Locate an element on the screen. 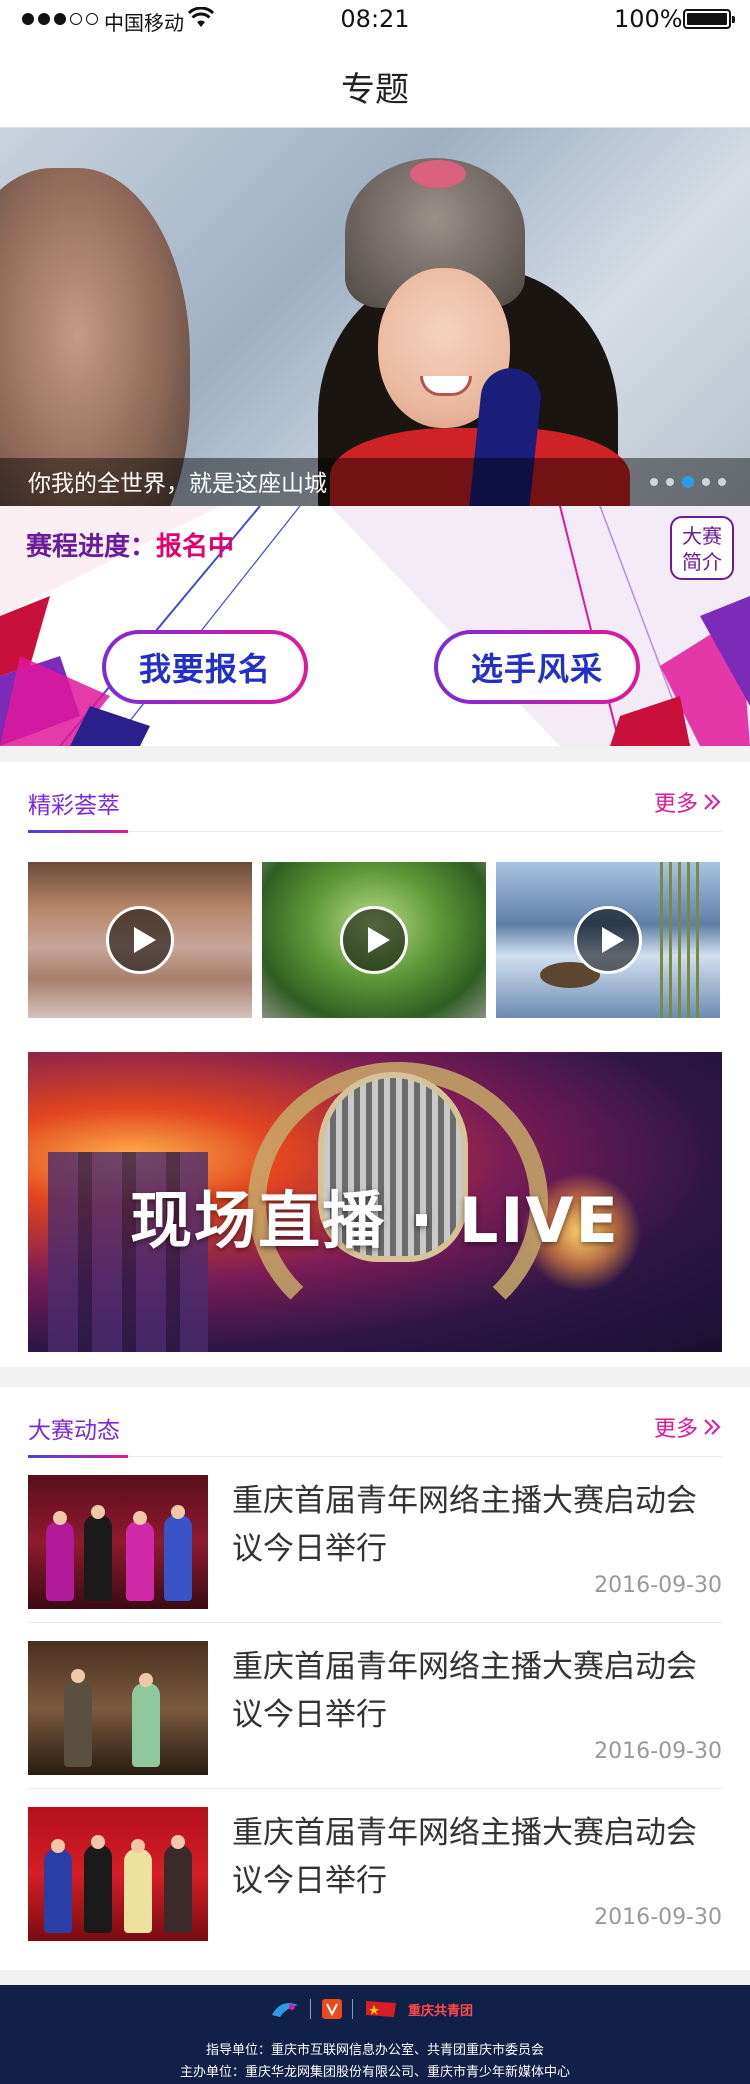 This screenshot has height=2084, width=750. league-flag-icon is located at coordinates (381, 2009).